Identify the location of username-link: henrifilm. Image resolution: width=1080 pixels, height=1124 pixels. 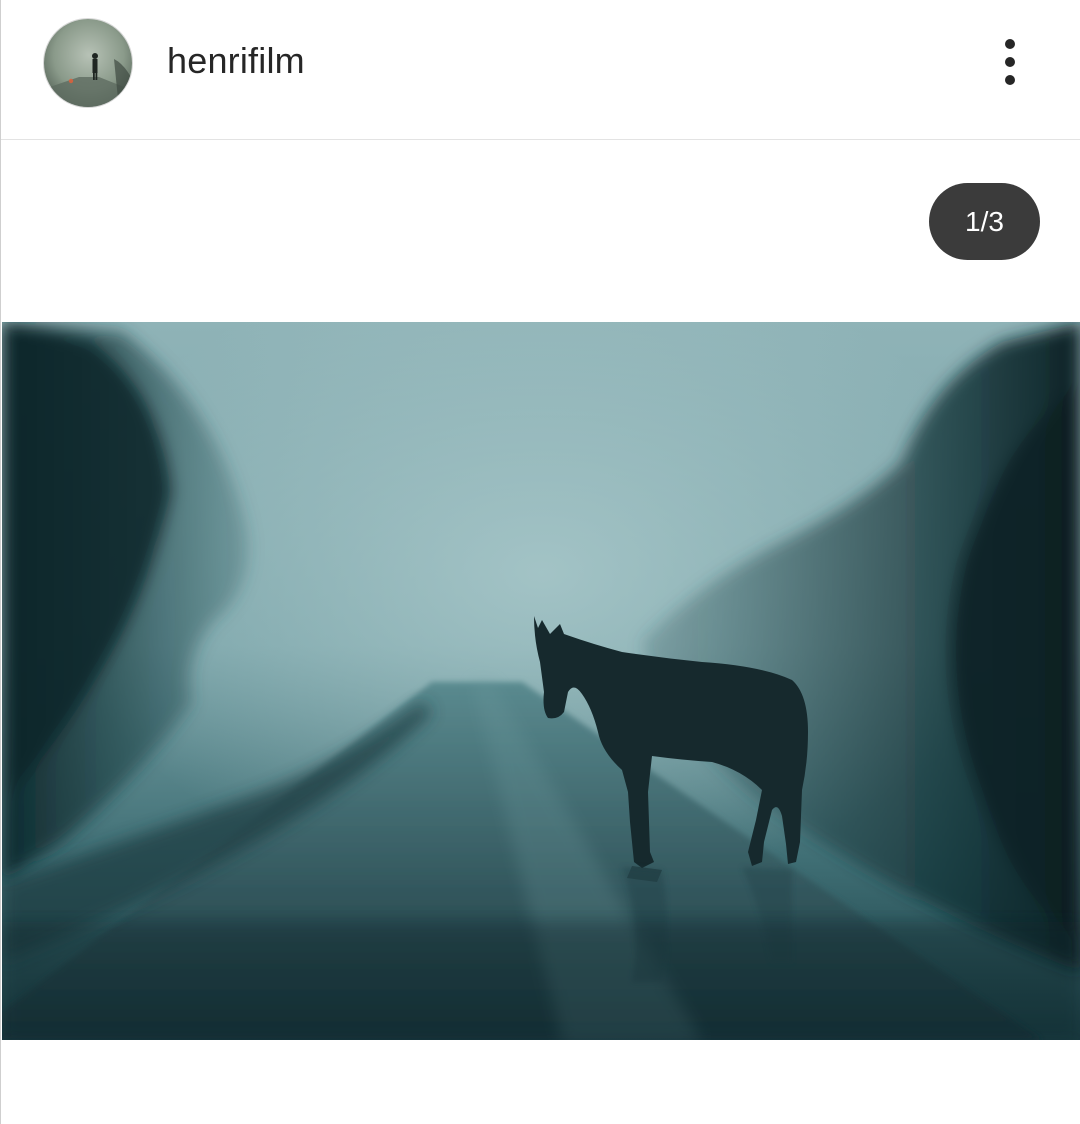
(236, 61).